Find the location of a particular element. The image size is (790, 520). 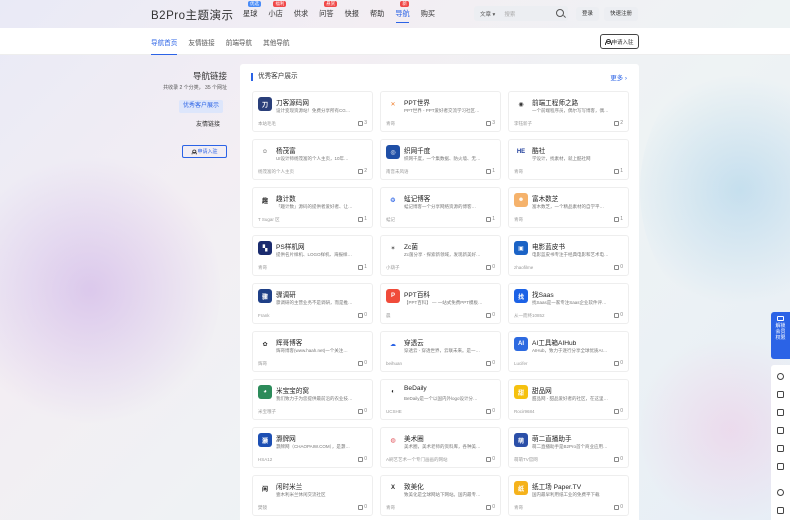

user-icon is located at coordinates (780, 376).